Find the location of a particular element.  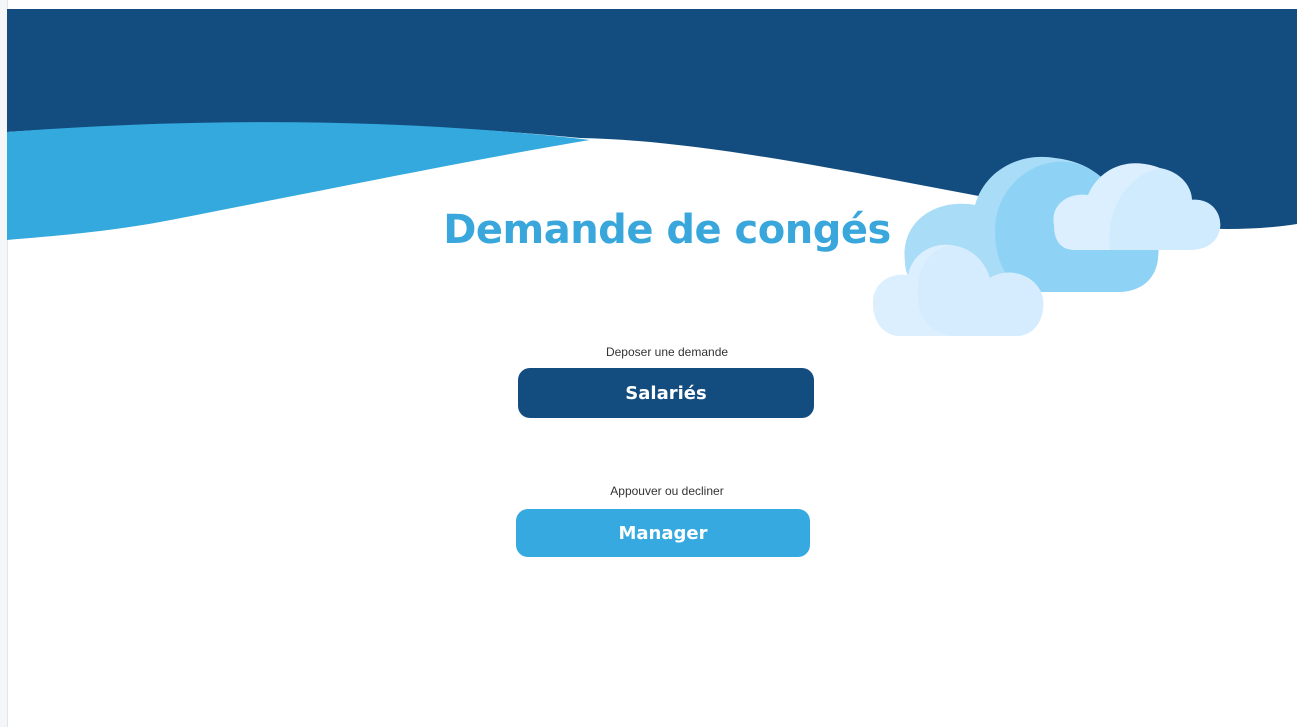

page-title: Demande de congés is located at coordinates (667, 230).